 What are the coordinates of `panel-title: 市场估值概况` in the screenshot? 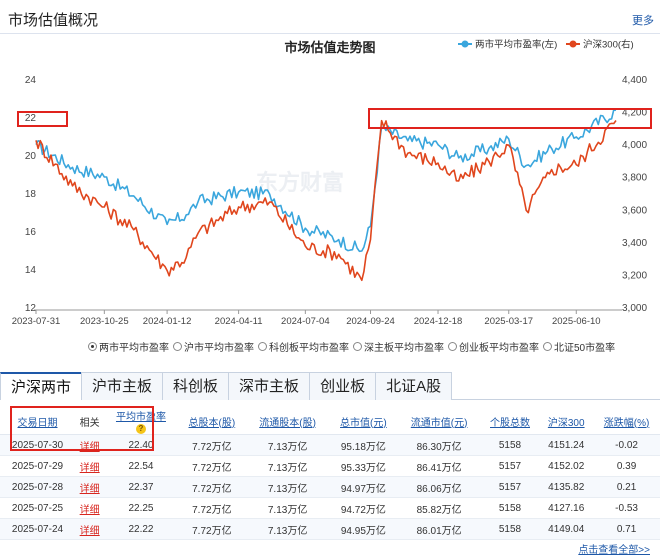 It's located at (53, 20).